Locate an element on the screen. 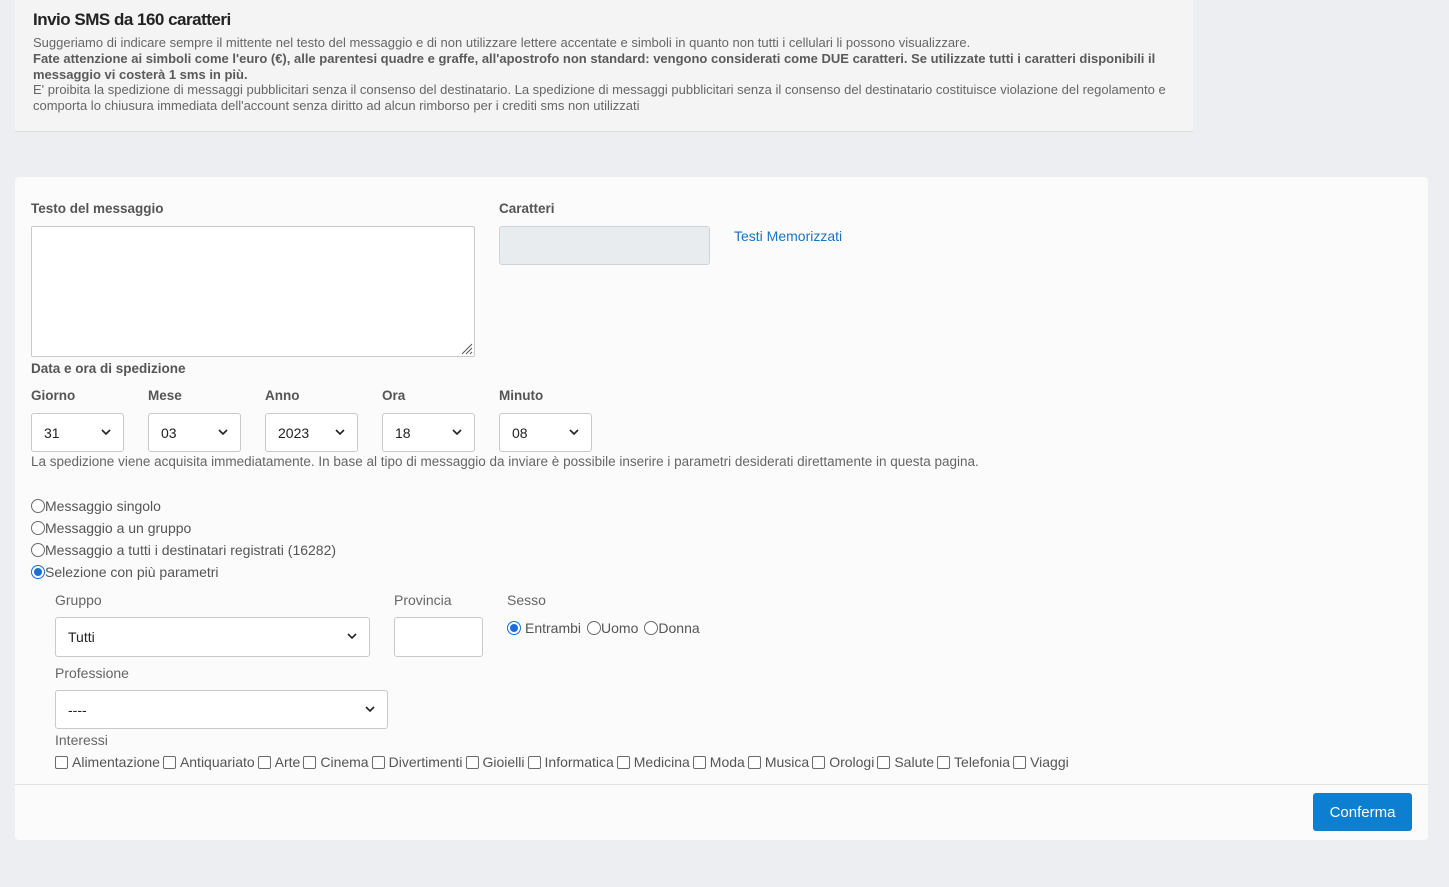 Image resolution: width=1449 pixels, height=887 pixels. province-label: Provincia is located at coordinates (423, 600).